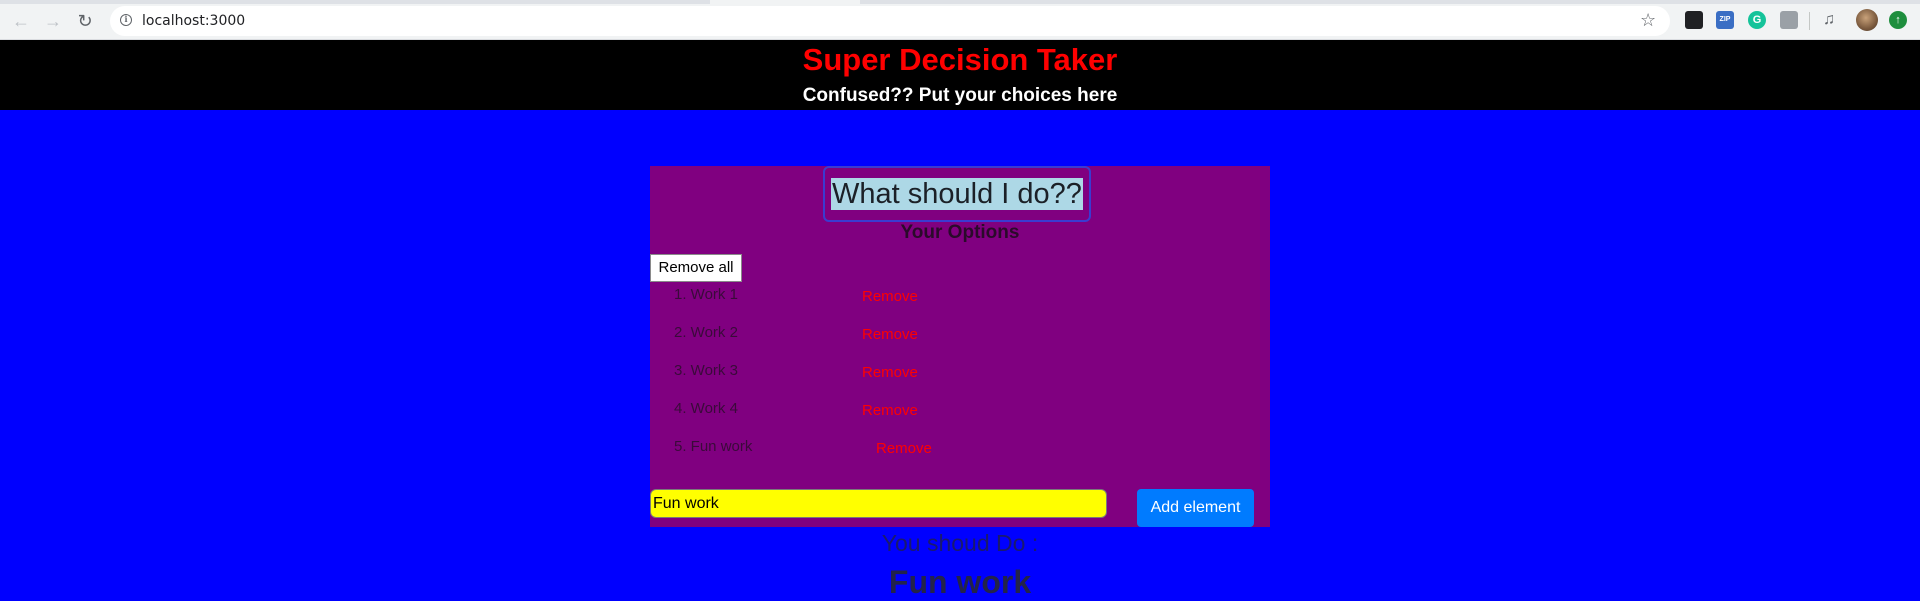 The height and width of the screenshot is (601, 1920). I want to click on screenshot-extension-icon, so click(1789, 20).